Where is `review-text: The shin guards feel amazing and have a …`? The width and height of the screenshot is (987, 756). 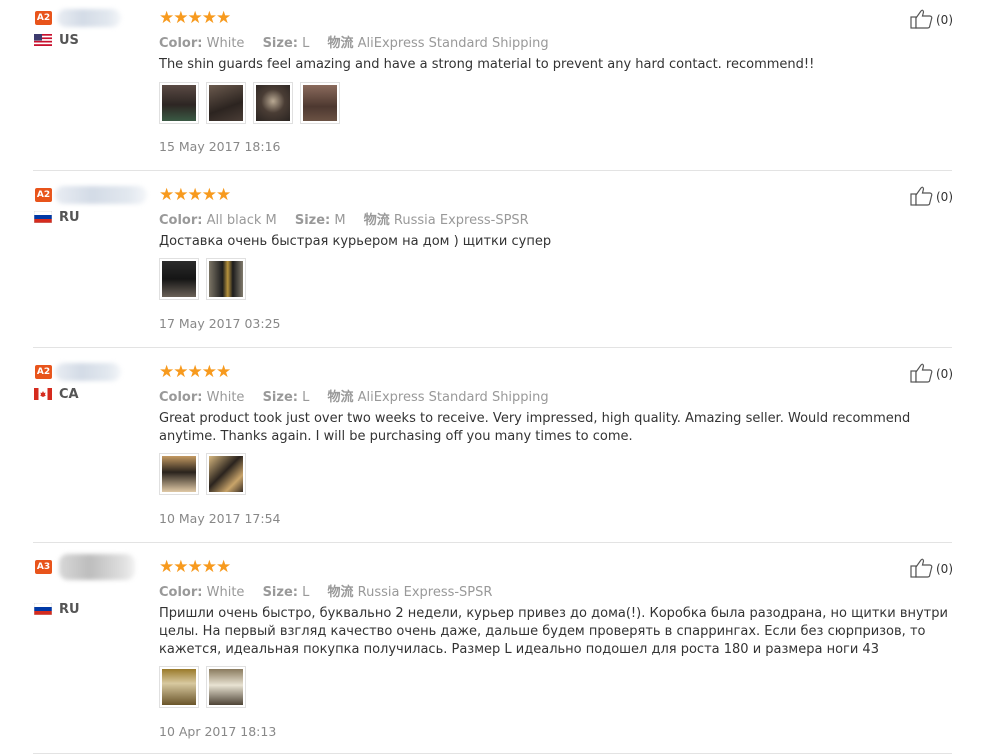 review-text: The shin guards feel amazing and have a … is located at coordinates (487, 64).